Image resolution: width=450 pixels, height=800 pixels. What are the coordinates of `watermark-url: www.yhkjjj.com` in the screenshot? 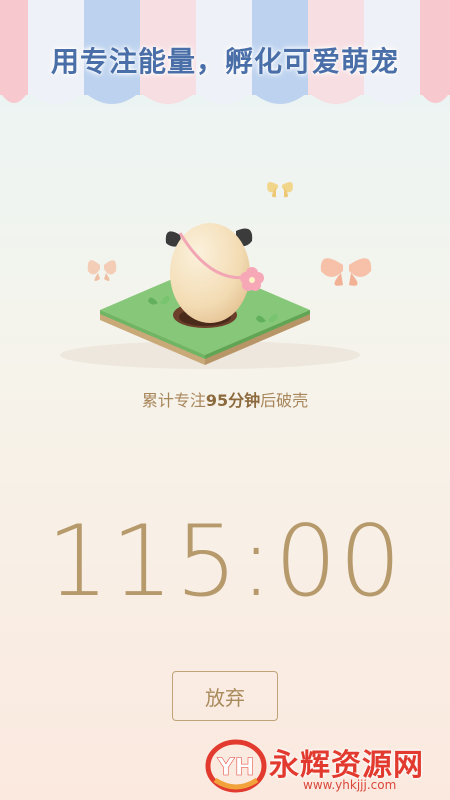 It's located at (350, 785).